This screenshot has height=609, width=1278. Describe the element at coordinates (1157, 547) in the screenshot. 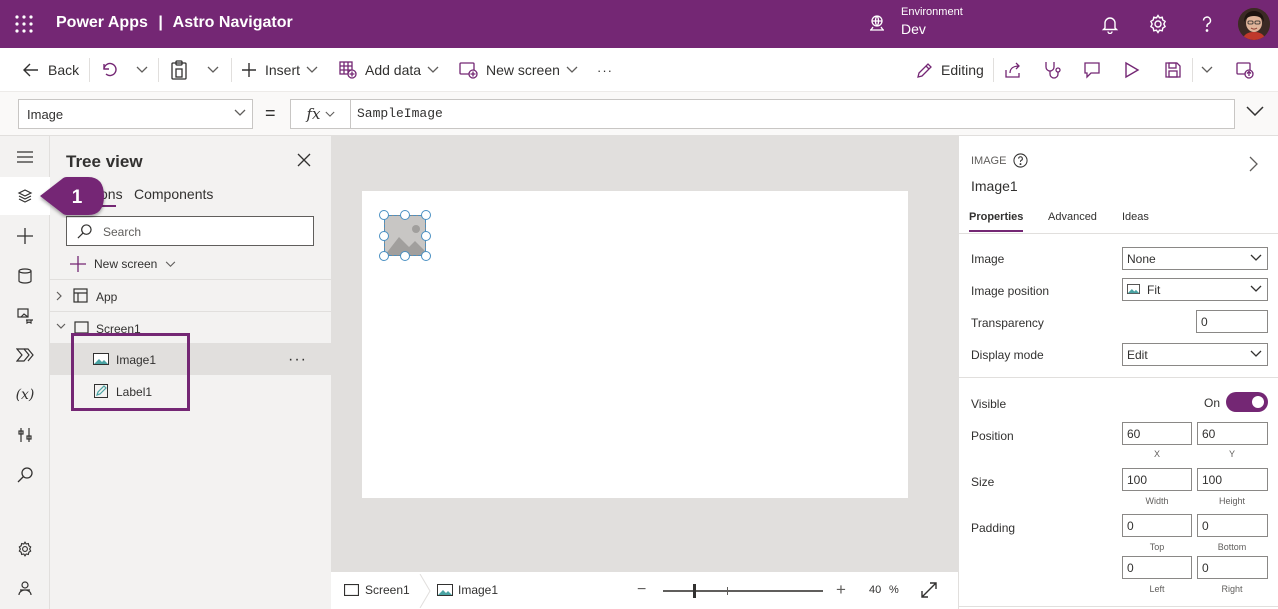

I see `top-caption: Top` at that location.